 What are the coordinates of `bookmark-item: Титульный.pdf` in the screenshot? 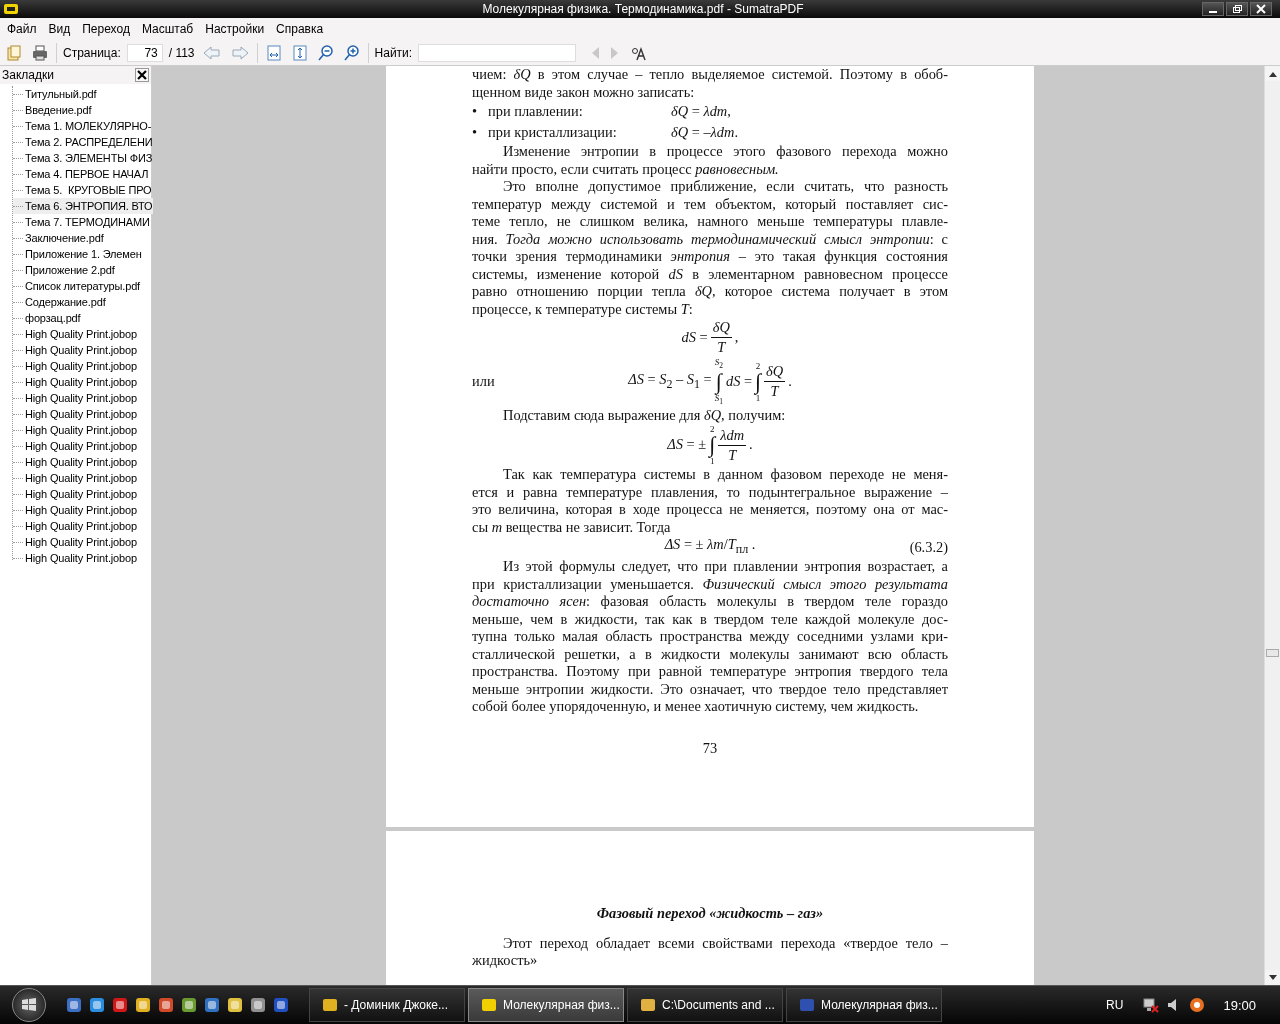 It's located at (55, 94).